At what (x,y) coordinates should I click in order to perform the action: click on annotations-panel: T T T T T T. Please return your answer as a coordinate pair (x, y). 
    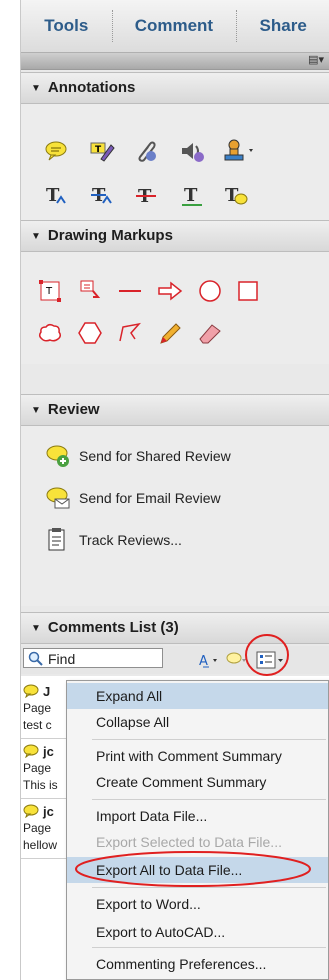
    Looking at the image, I should click on (175, 162).